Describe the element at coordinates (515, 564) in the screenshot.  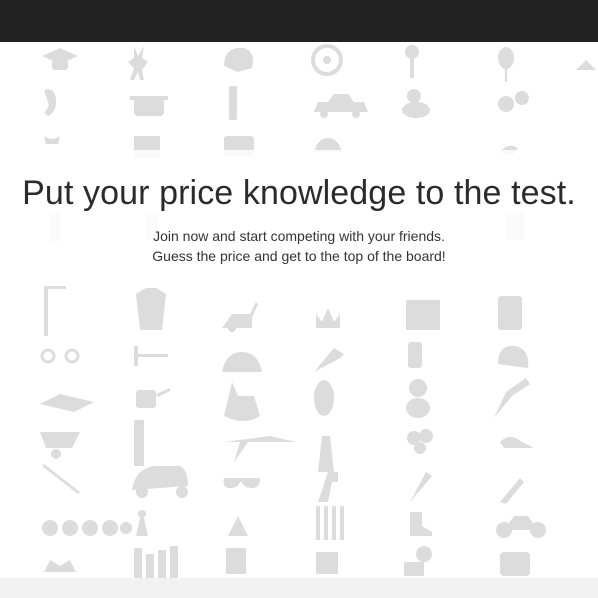
I see `hot-air-balloon-icon` at that location.